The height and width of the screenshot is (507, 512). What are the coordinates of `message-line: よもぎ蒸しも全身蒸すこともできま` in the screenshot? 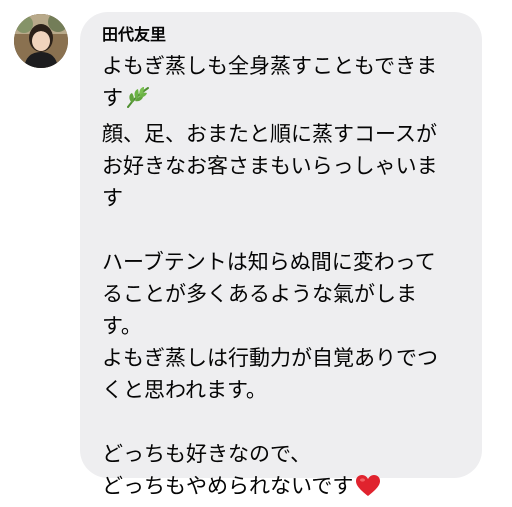 It's located at (270, 66).